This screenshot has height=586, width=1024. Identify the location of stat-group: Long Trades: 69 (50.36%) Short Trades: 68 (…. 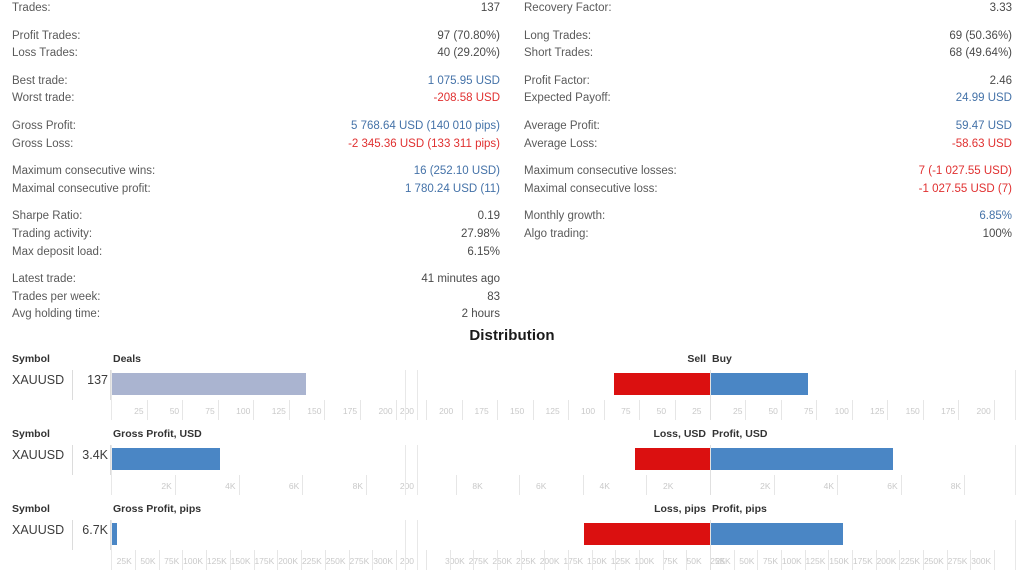
(768, 45).